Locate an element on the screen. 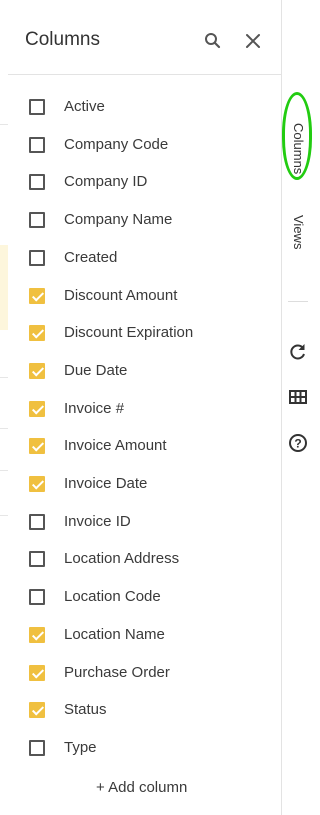 Image resolution: width=320 pixels, height=815 pixels. column-item: Invoice # is located at coordinates (144, 410).